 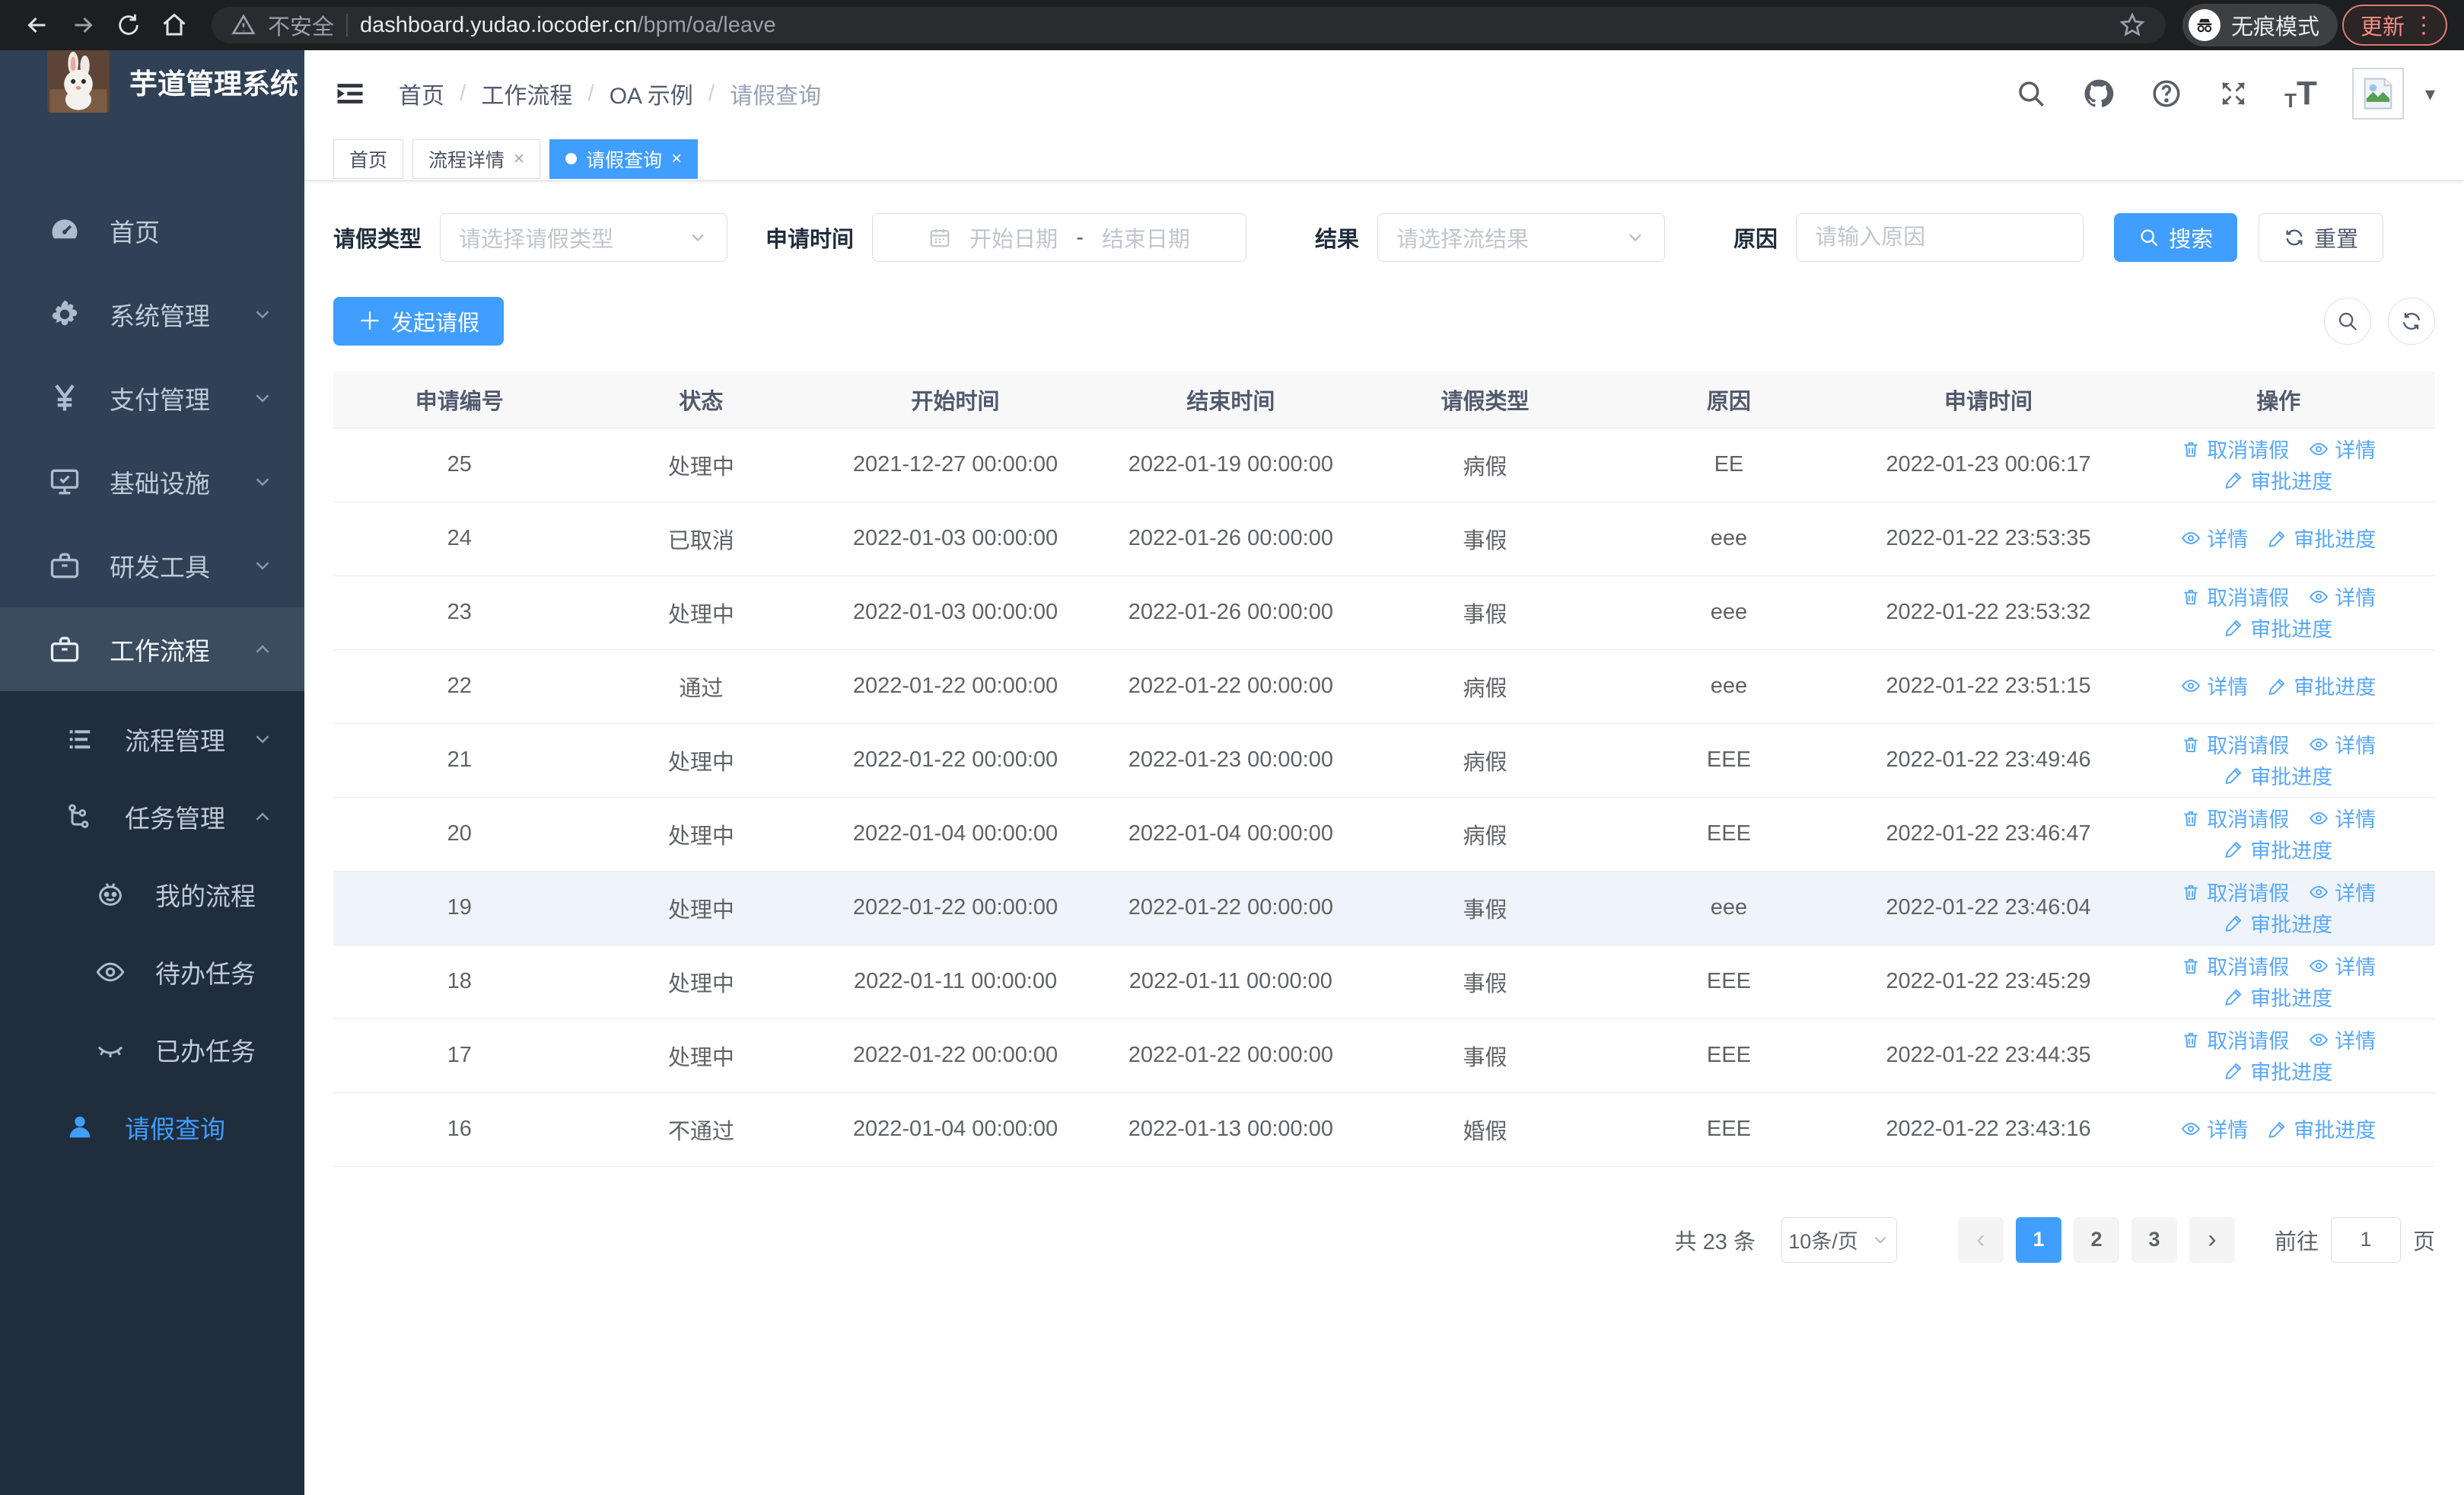 What do you see at coordinates (1485, 400) in the screenshot?
I see `col-leave-type: 请假类型` at bounding box center [1485, 400].